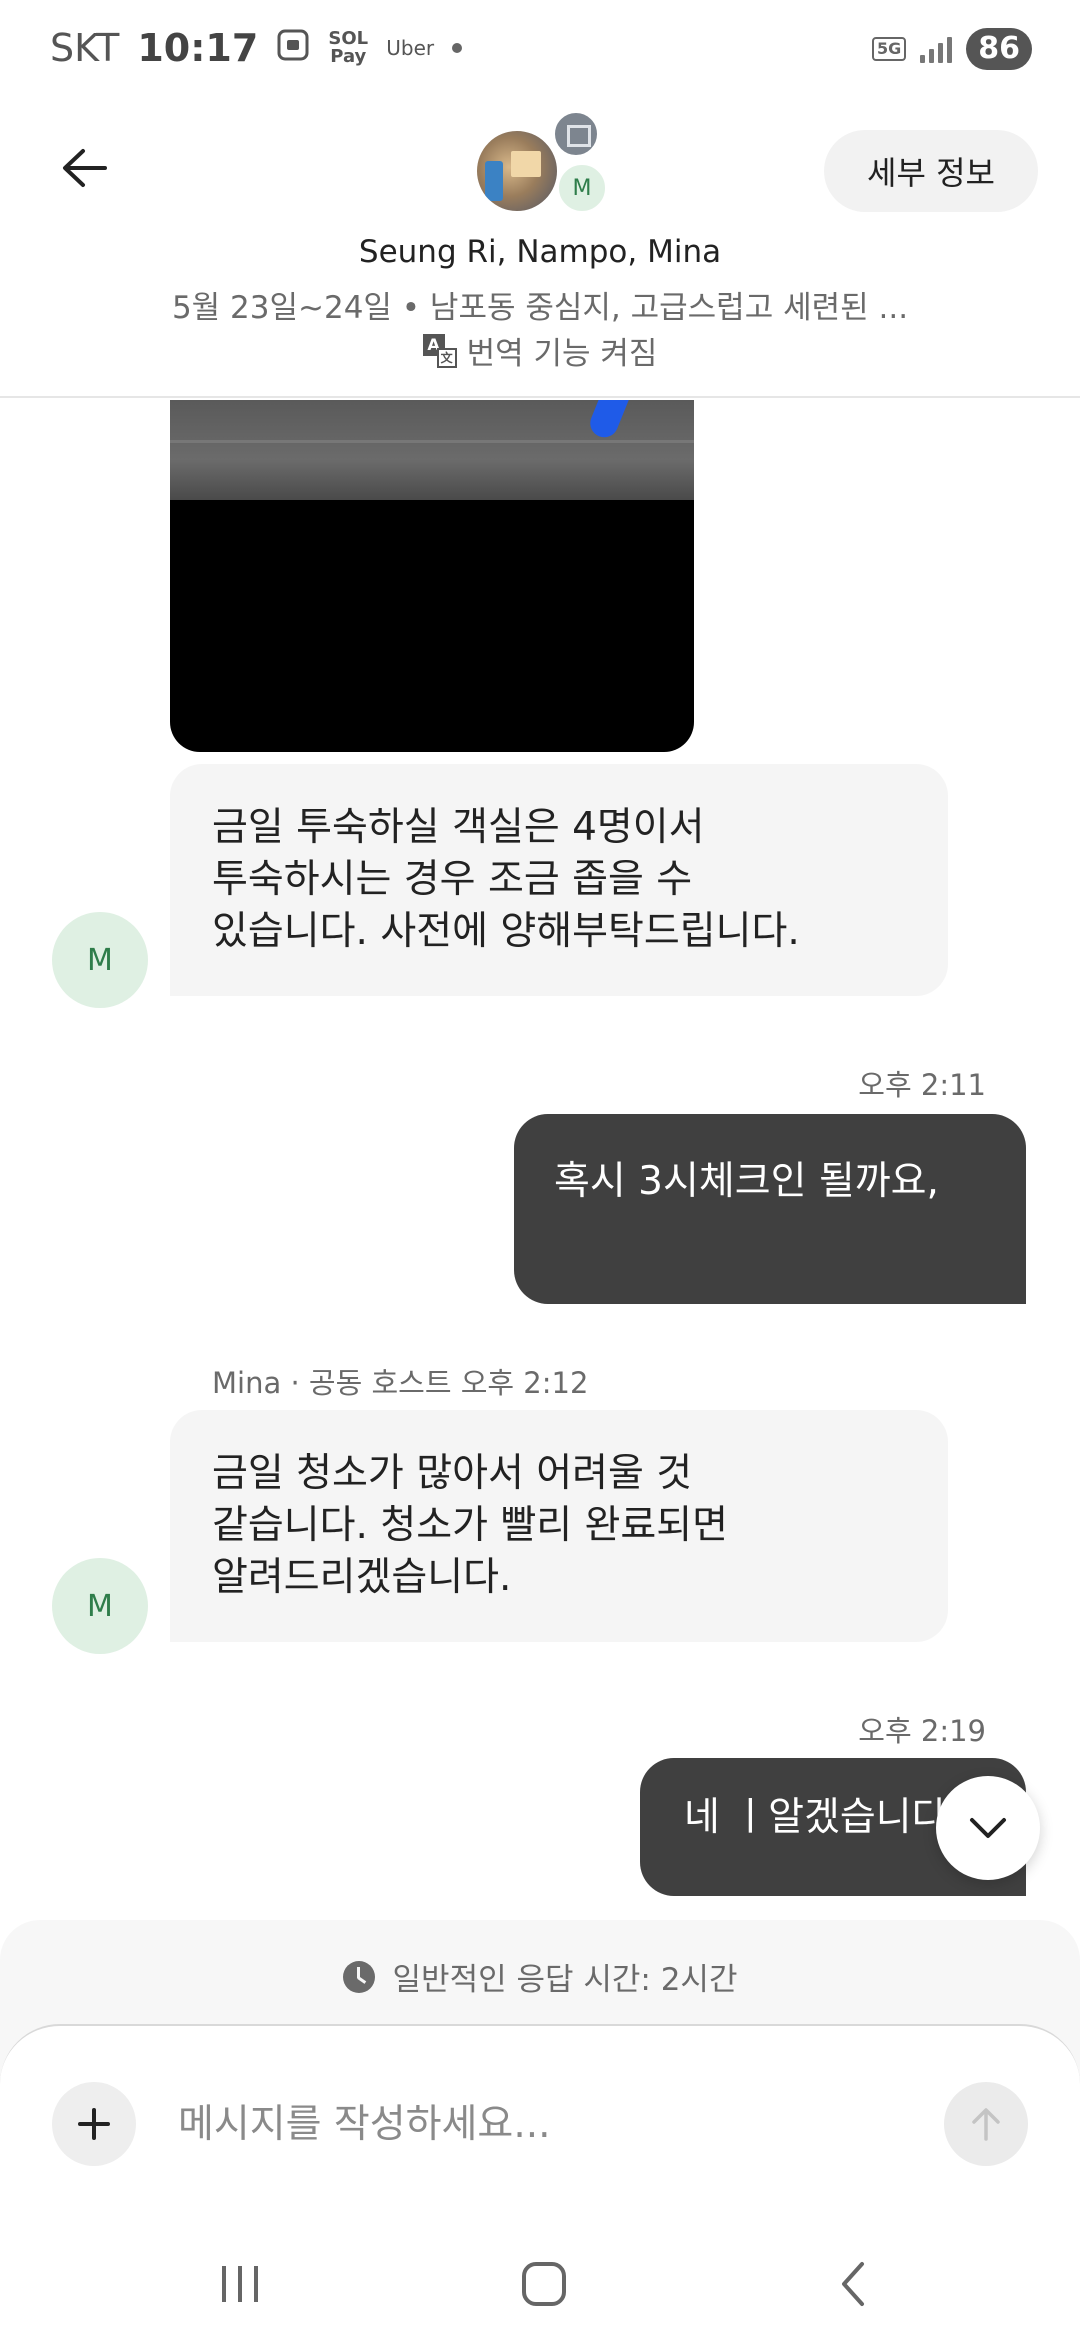 The image size is (1080, 2340). What do you see at coordinates (348, 47) in the screenshot?
I see `sol-pay-icon: SOL Pay` at bounding box center [348, 47].